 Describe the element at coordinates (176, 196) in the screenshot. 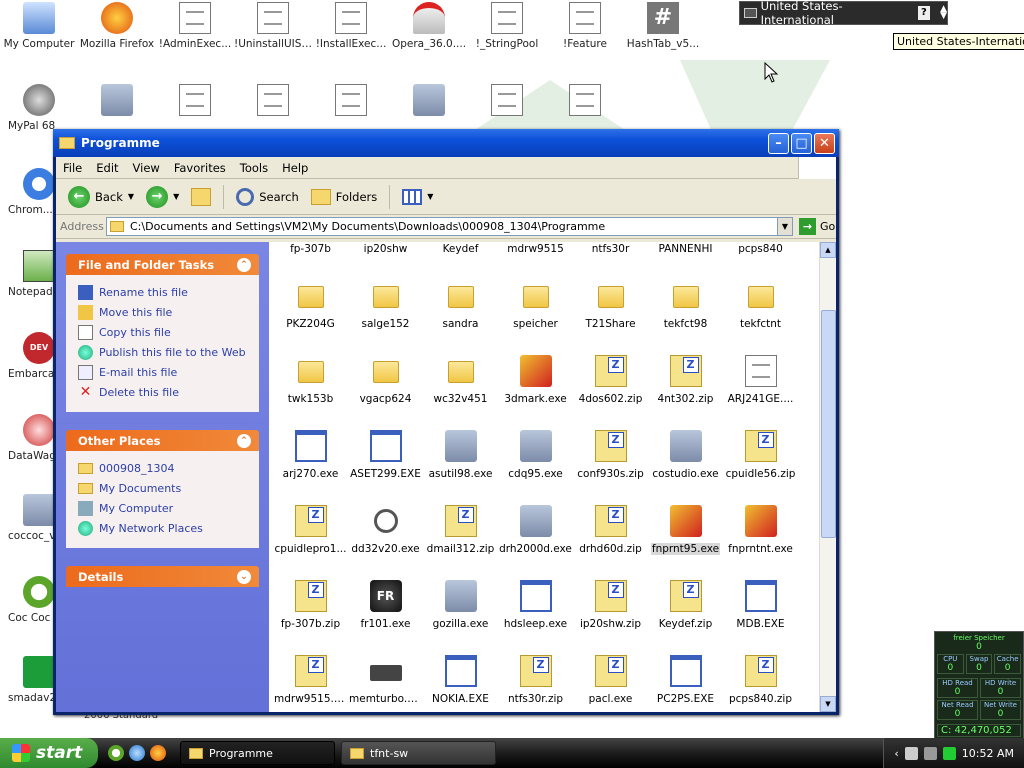

I see `dropdown-arrow-icon: ▼` at that location.